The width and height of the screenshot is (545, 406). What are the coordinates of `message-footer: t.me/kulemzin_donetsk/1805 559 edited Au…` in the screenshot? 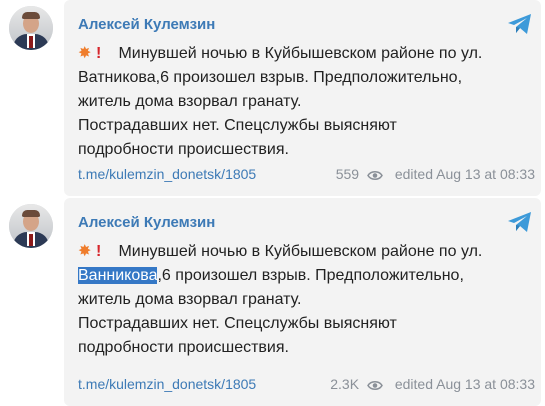 It's located at (306, 174).